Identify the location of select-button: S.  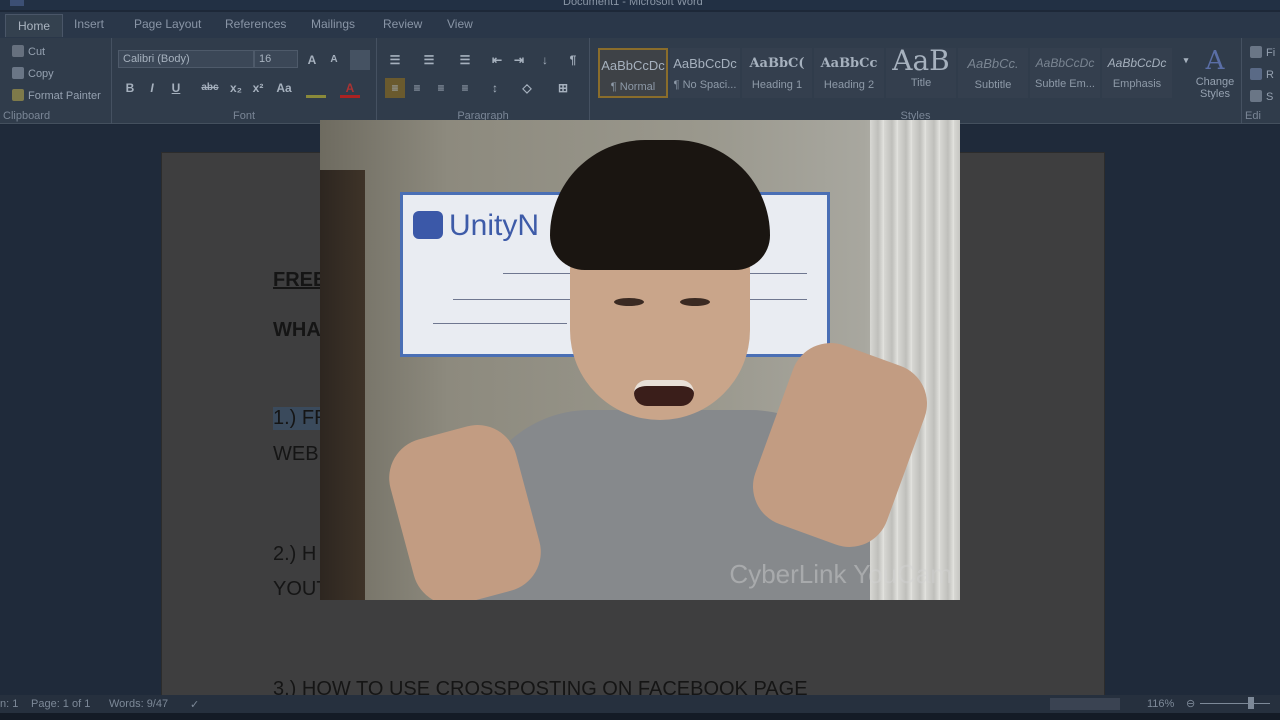
(1261, 96).